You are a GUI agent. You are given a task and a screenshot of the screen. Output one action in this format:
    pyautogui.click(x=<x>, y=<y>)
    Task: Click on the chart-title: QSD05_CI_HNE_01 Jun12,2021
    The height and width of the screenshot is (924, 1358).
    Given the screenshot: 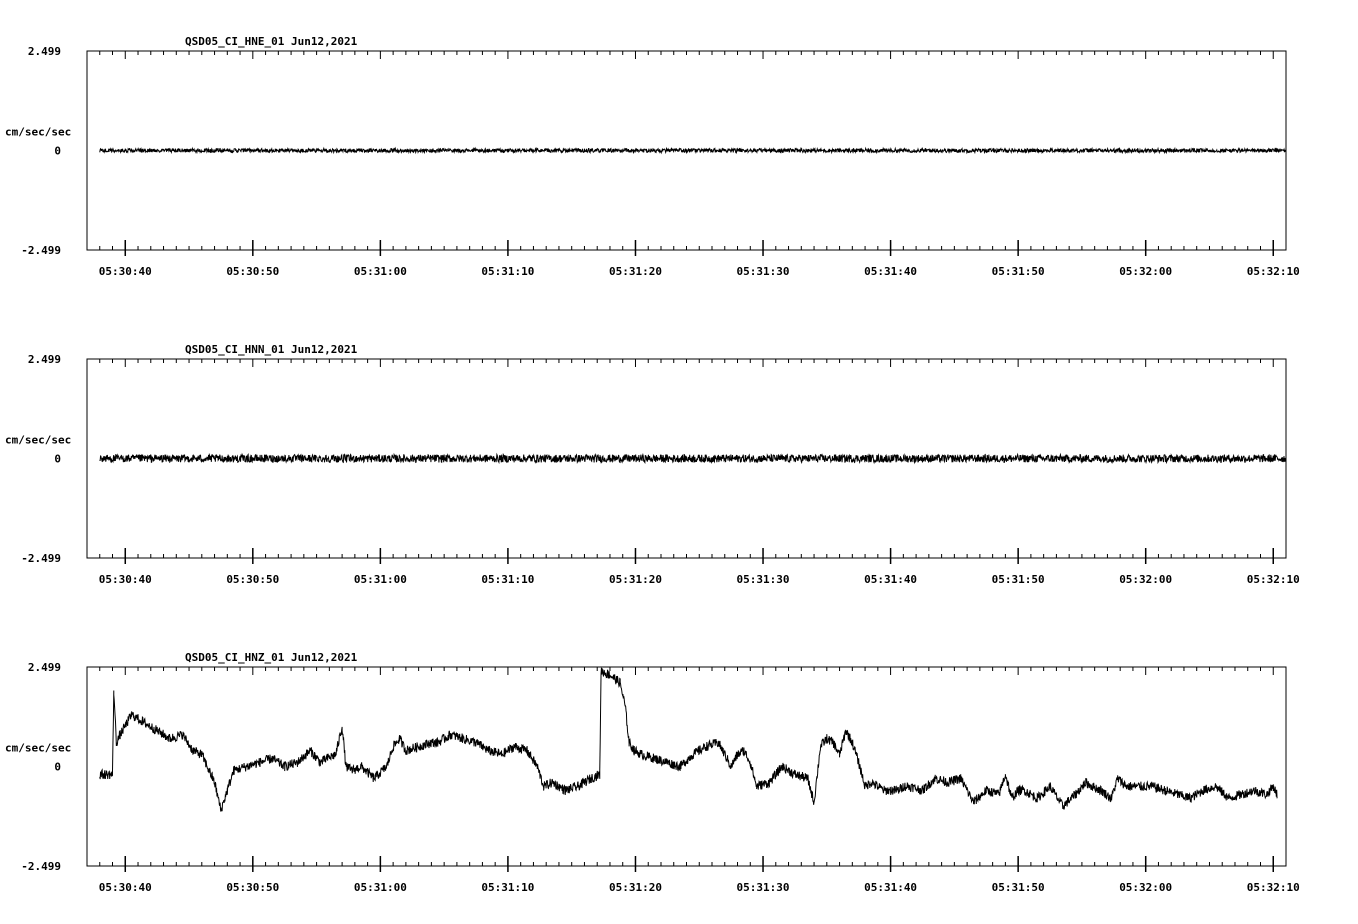 What is the action you would take?
    pyautogui.click(x=271, y=41)
    